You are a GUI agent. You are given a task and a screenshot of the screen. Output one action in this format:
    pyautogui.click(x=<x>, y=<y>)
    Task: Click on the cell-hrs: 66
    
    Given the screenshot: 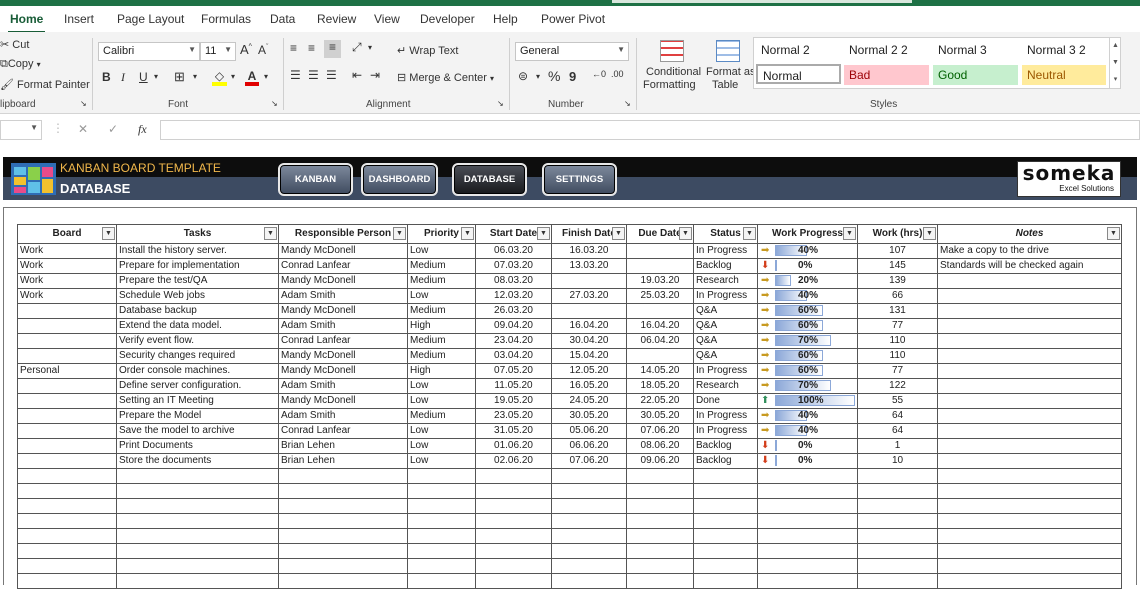 What is the action you would take?
    pyautogui.click(x=897, y=296)
    